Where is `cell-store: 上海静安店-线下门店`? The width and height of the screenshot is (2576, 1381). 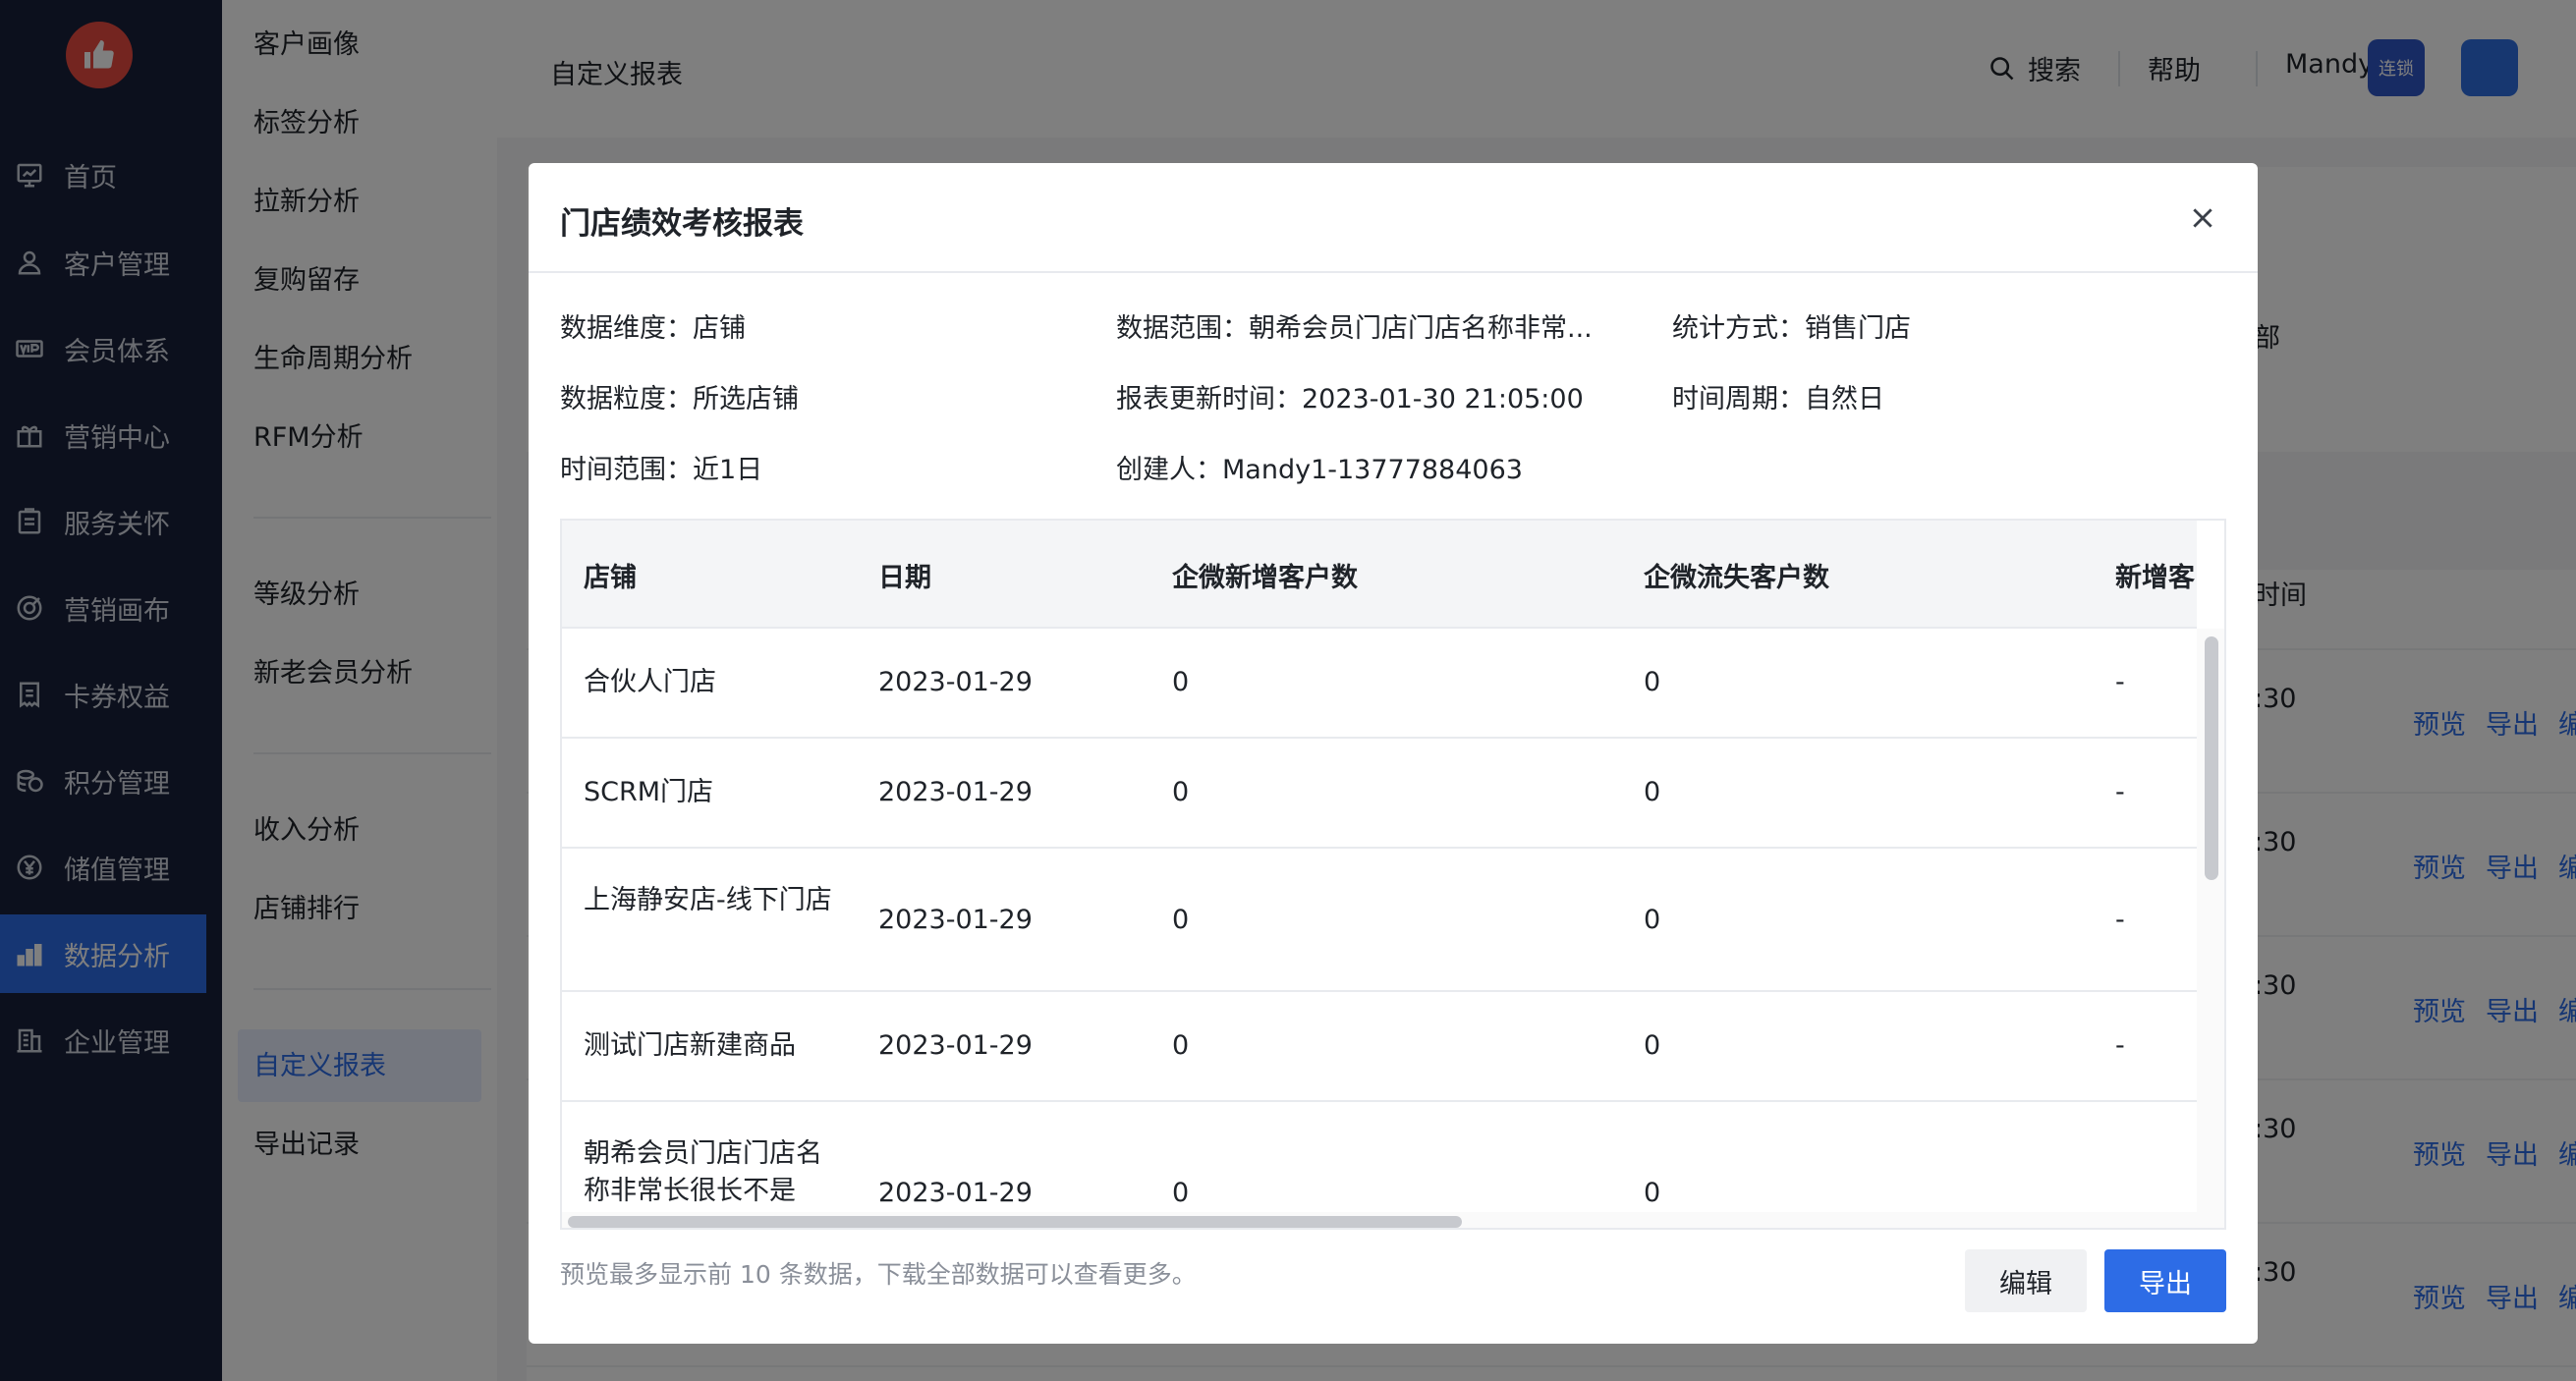
cell-store: 上海静安店-线下门店 is located at coordinates (708, 900).